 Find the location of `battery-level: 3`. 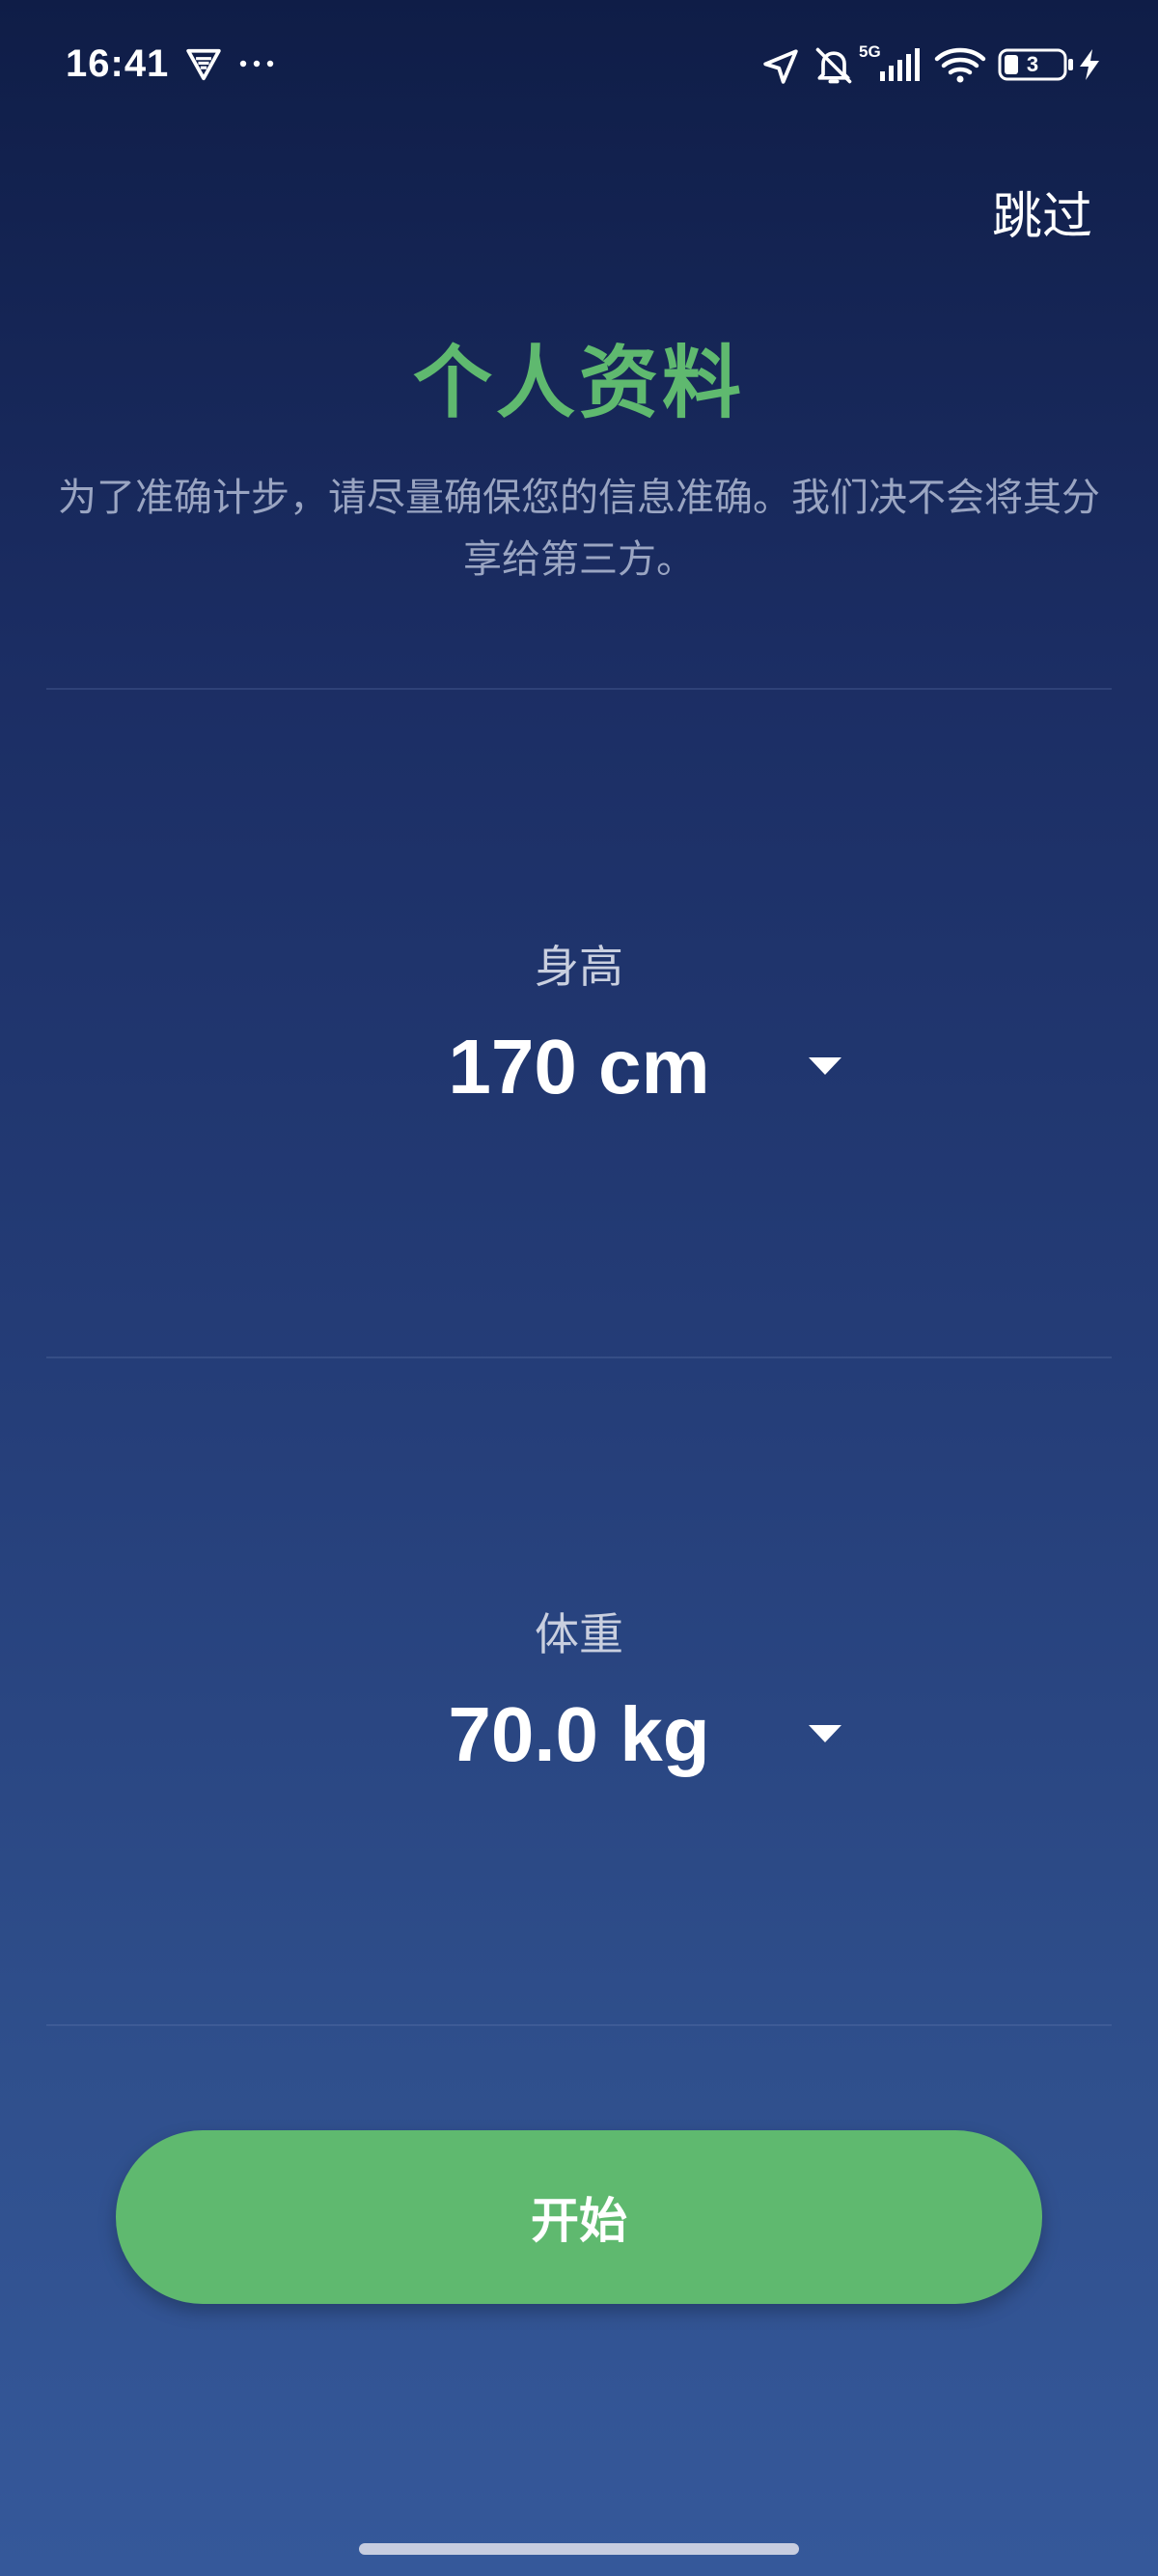

battery-level: 3 is located at coordinates (1032, 64).